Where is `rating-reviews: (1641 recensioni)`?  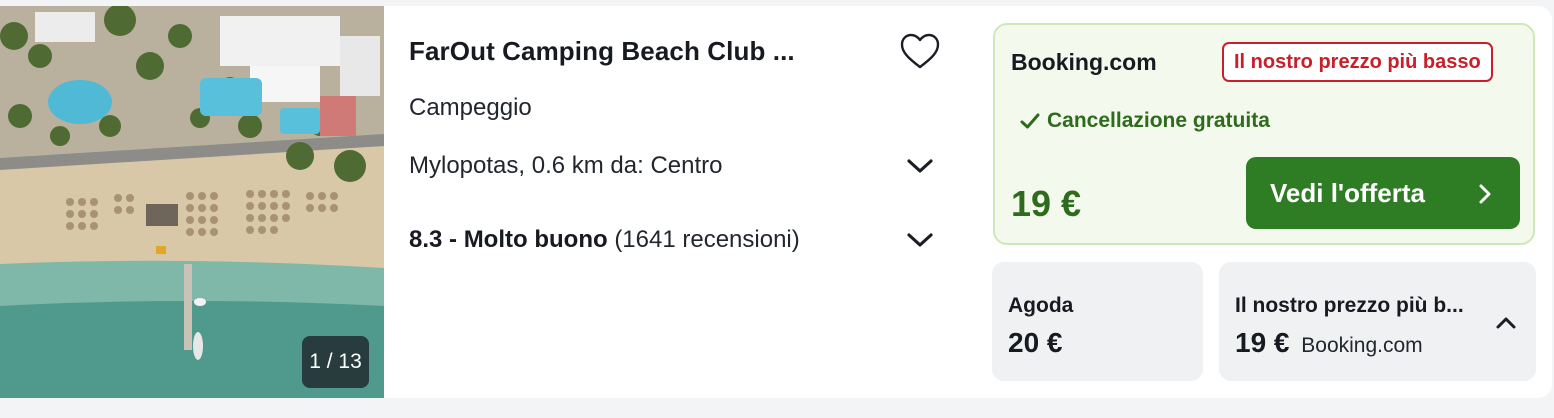
rating-reviews: (1641 recensioni) is located at coordinates (707, 239).